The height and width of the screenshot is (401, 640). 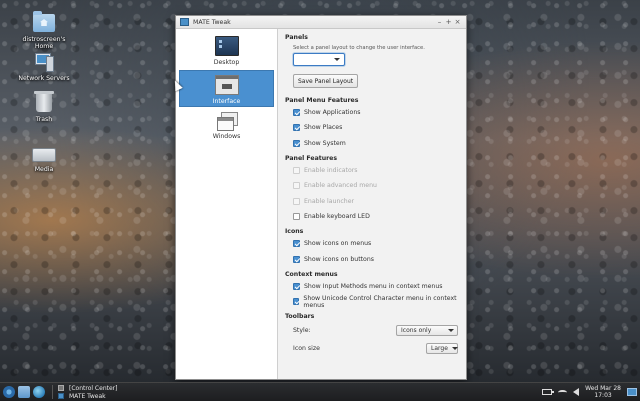 I want to click on sidebar-item-interface: Interface, so click(x=226, y=88).